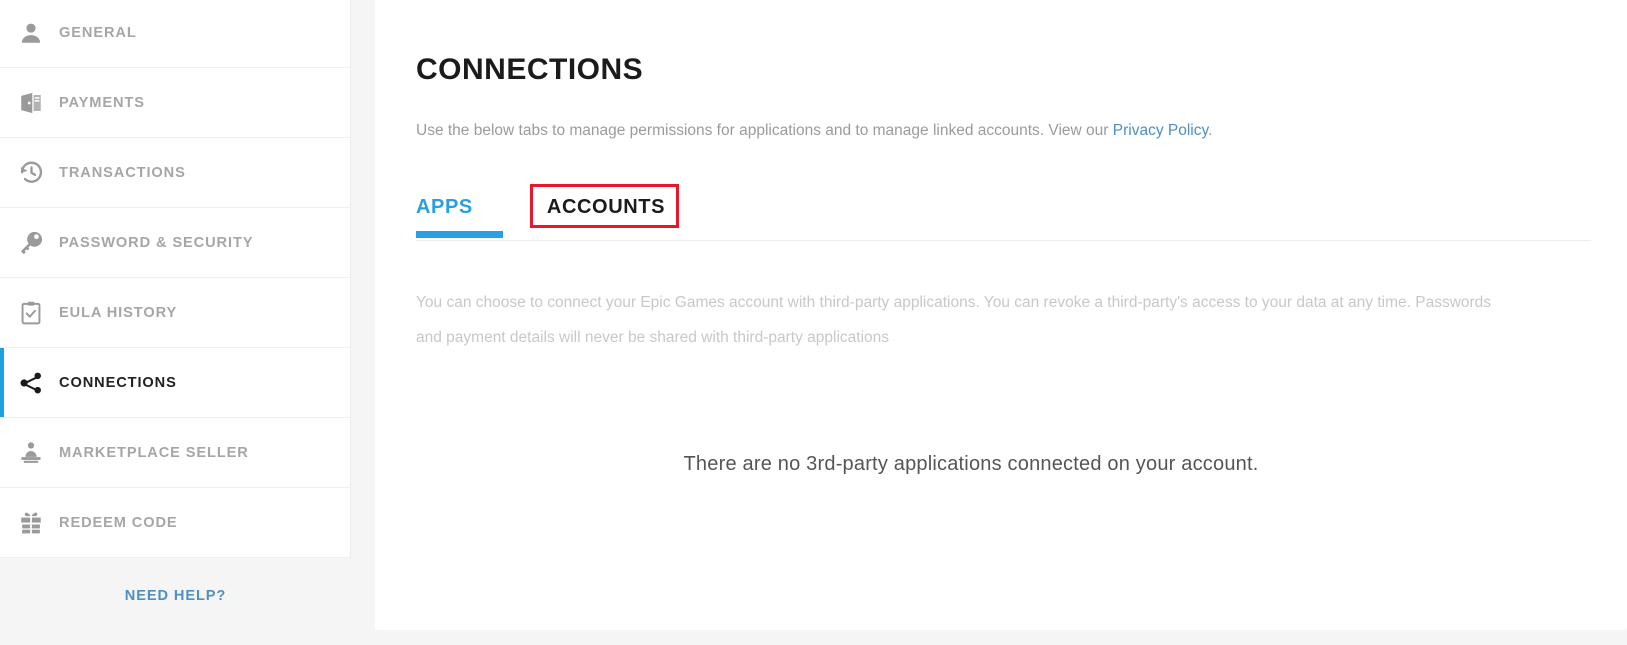 The image size is (1627, 645). What do you see at coordinates (31, 523) in the screenshot?
I see `gift-icon` at bounding box center [31, 523].